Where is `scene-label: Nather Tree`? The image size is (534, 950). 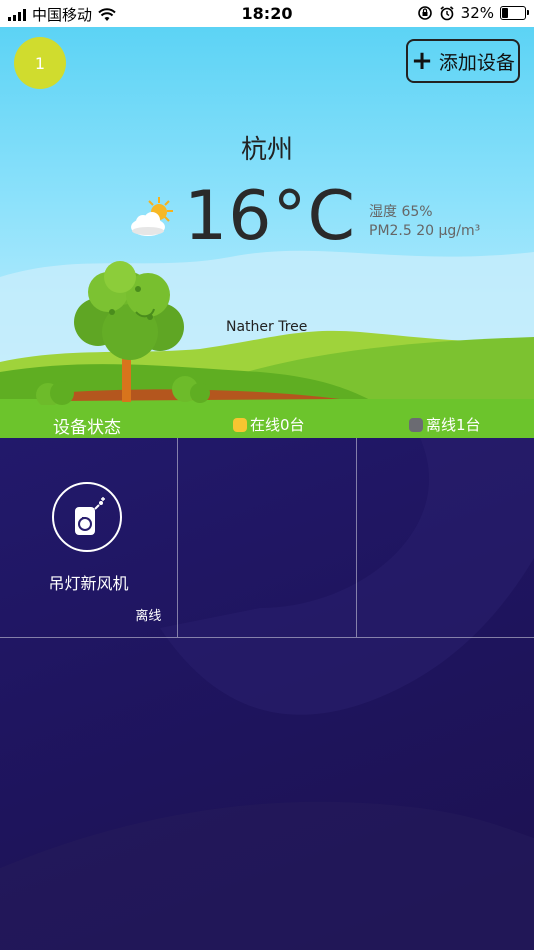
scene-label: Nather Tree is located at coordinates (267, 327).